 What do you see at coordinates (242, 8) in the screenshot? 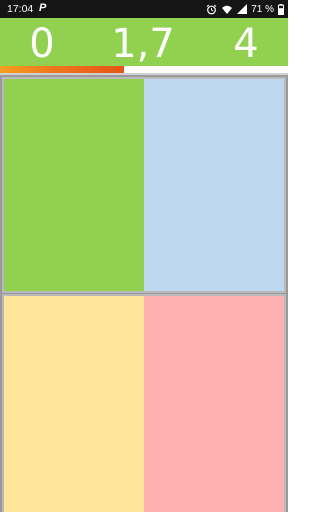
I see `signal-icon` at bounding box center [242, 8].